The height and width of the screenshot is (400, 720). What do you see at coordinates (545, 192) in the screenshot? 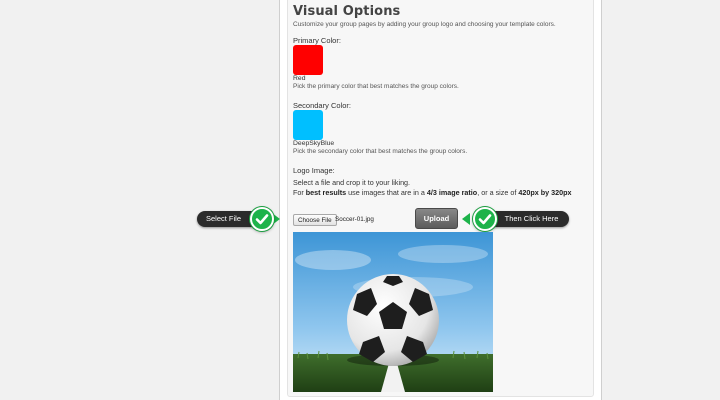
I see `logo-rec-size: 420px by 320px` at bounding box center [545, 192].